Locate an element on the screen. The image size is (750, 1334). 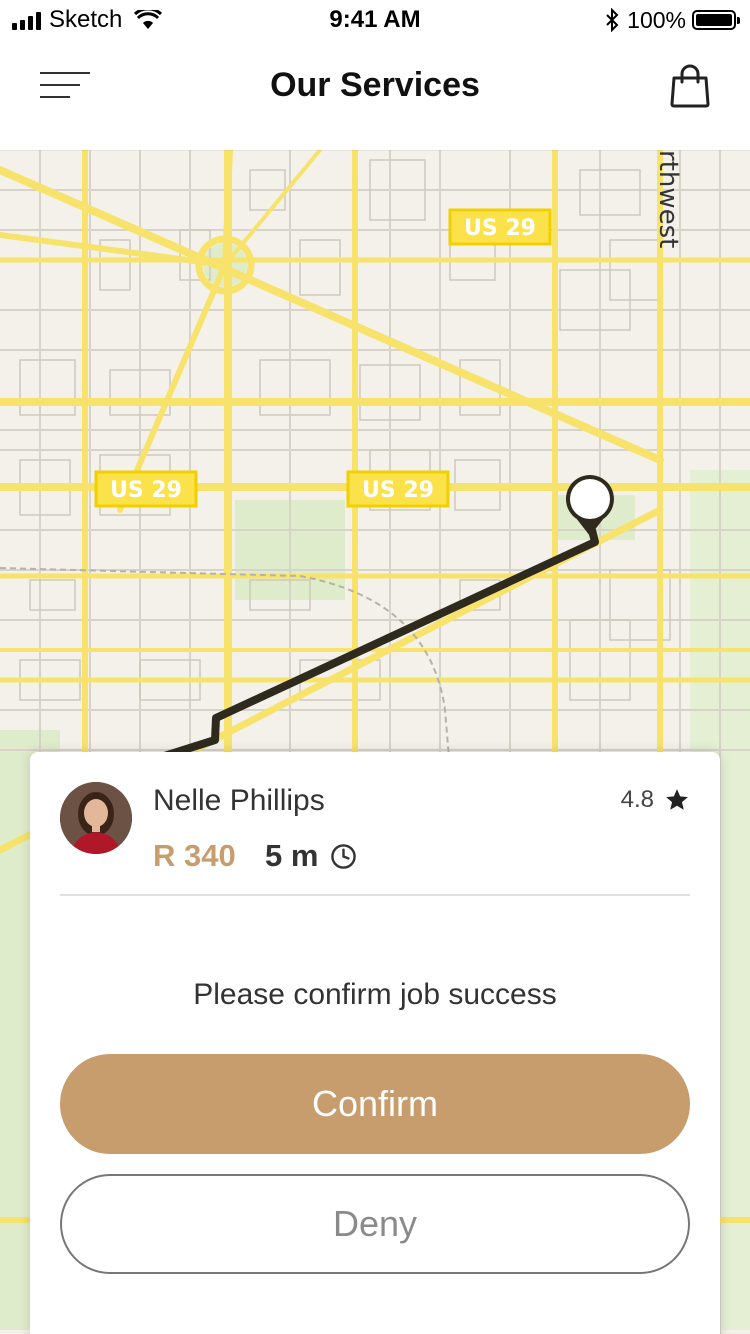
shopping-bag-icon is located at coordinates (690, 86).